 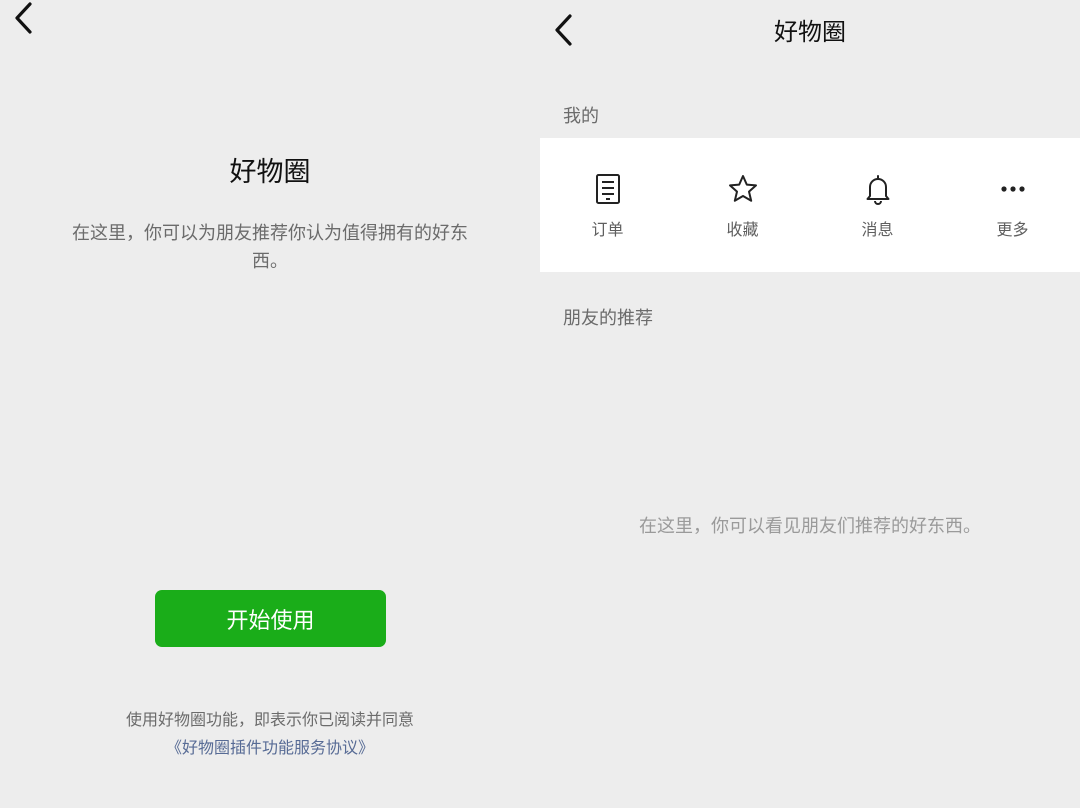 I want to click on back-button, so click(x=24, y=19).